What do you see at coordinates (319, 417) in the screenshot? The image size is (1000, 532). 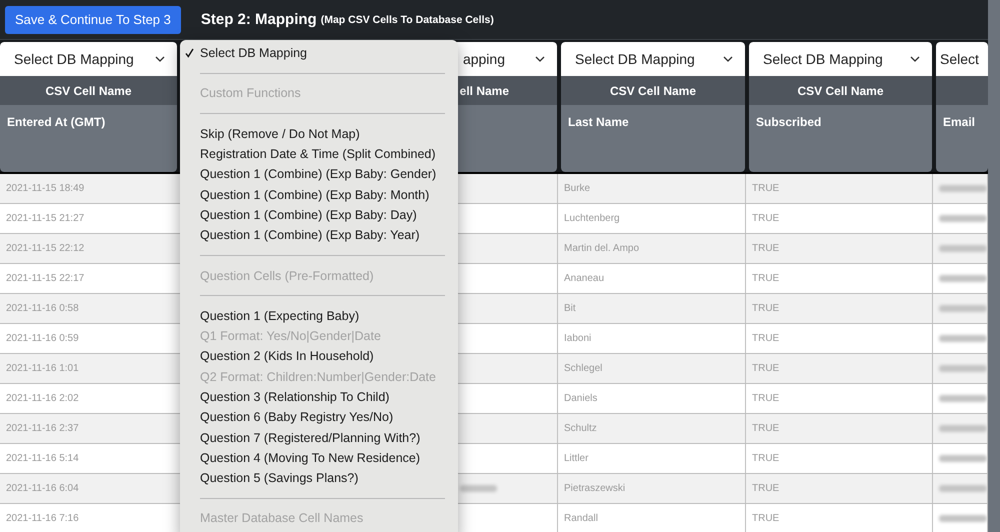 I see `menu-item: Question 6 (Baby Registry Yes/No)` at bounding box center [319, 417].